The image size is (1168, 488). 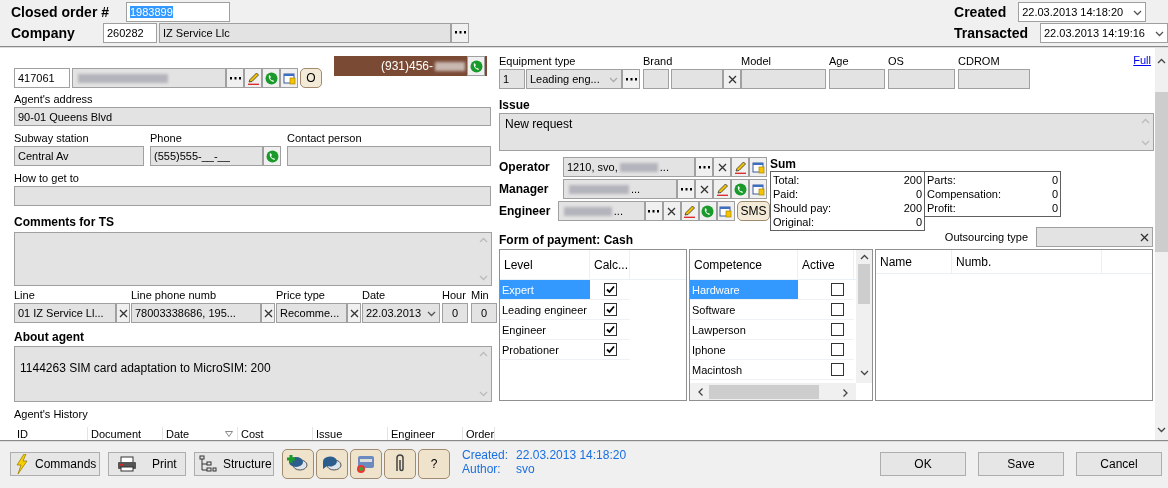 What do you see at coordinates (234, 464) in the screenshot?
I see `structure-button: Structure` at bounding box center [234, 464].